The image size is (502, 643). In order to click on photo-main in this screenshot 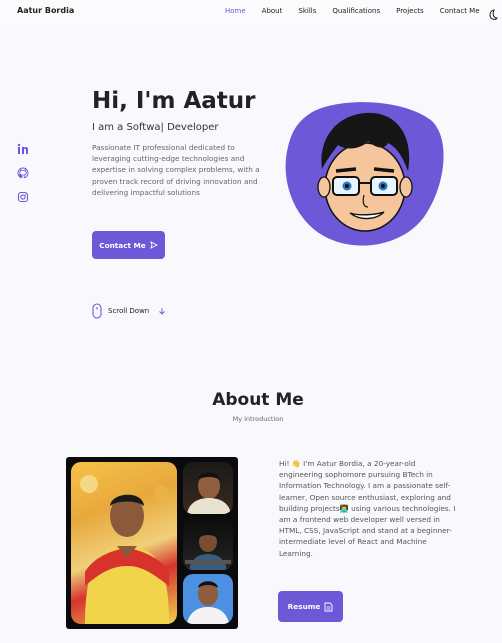, I will do `click(124, 543)`.